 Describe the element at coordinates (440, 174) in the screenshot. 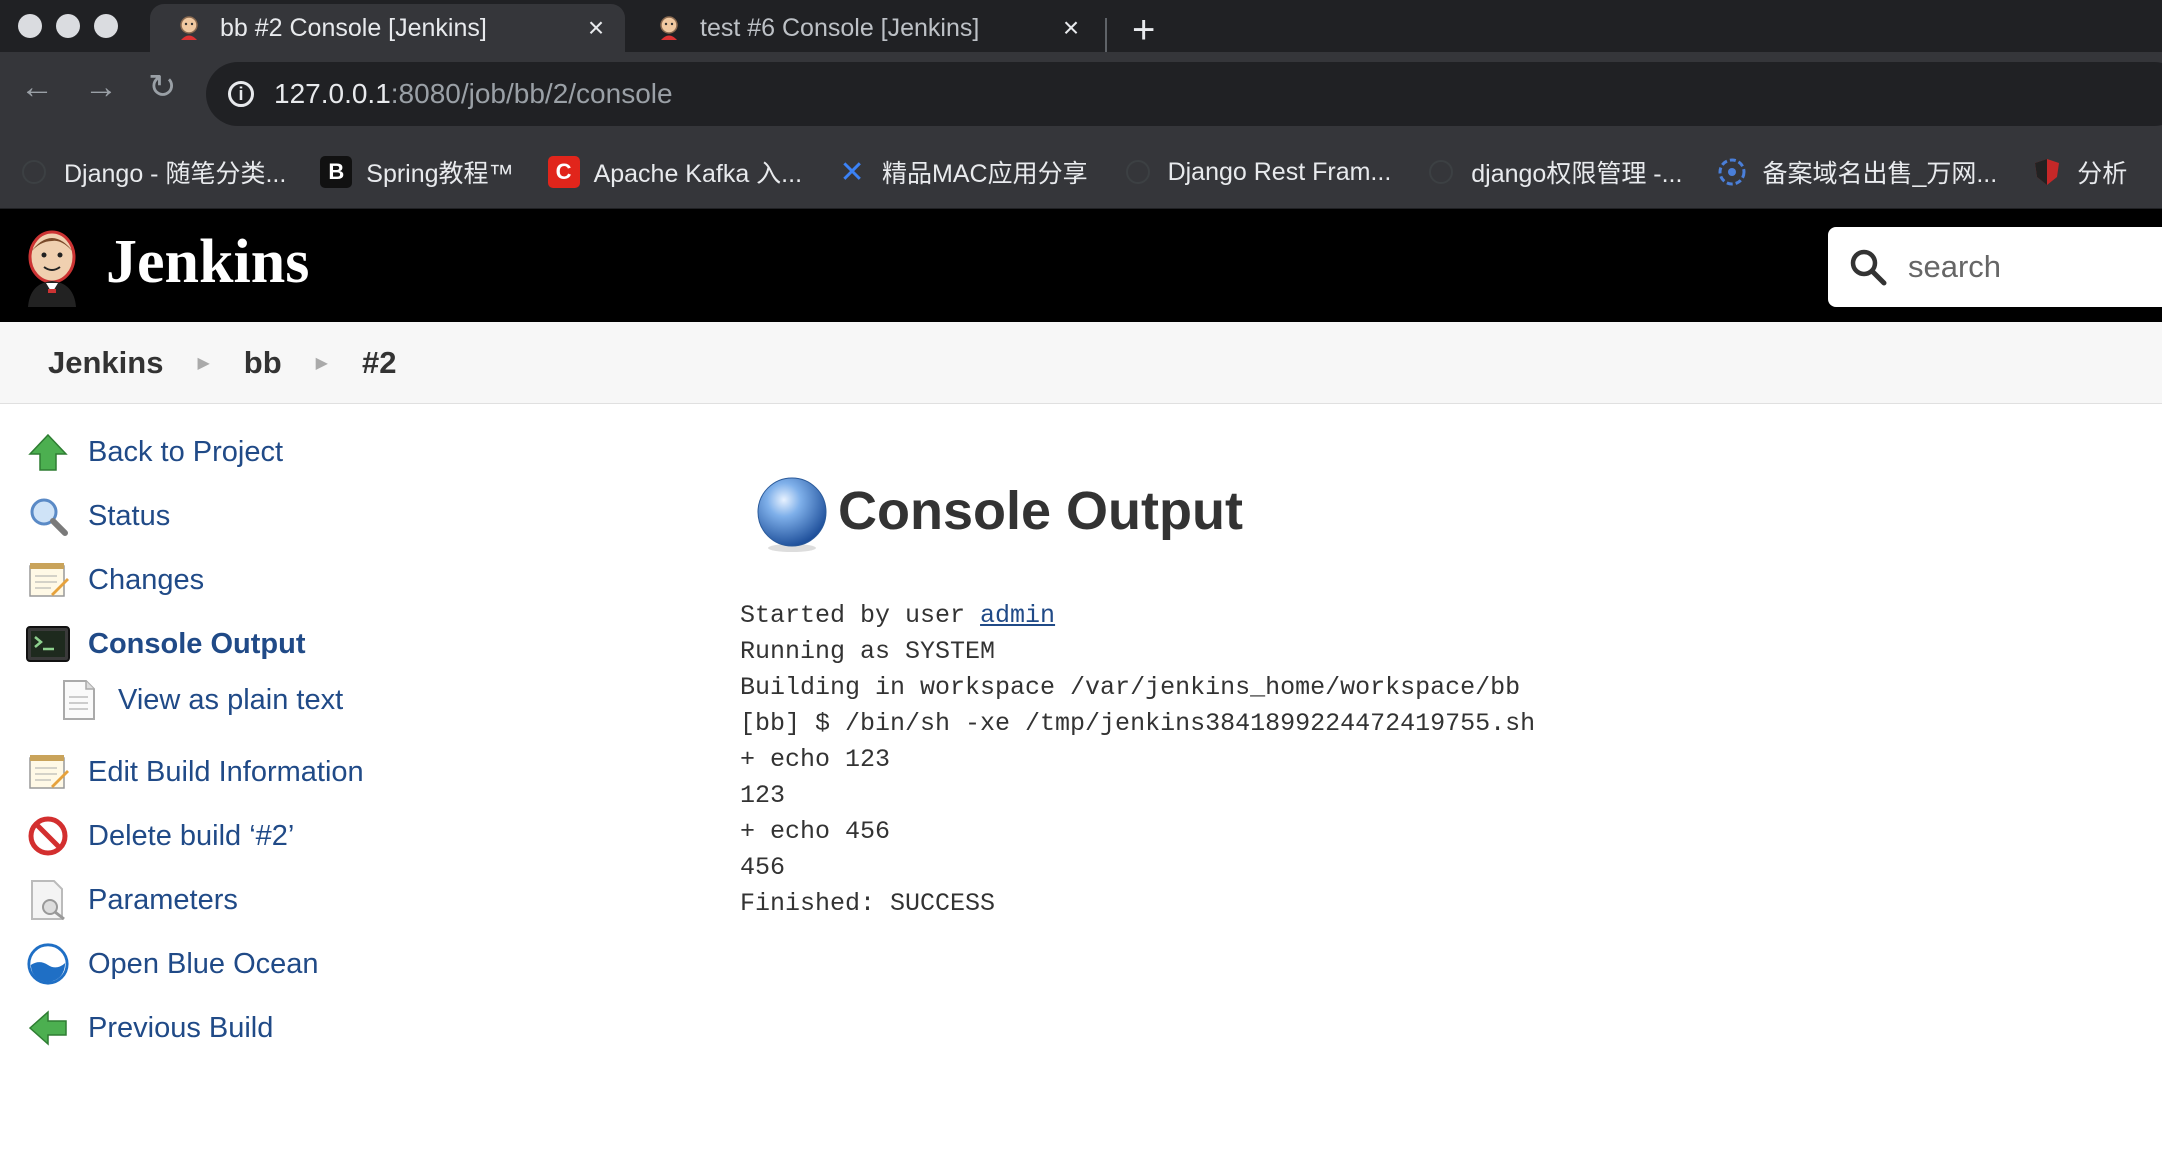

I see `bookmark-label: Spring教程™` at that location.